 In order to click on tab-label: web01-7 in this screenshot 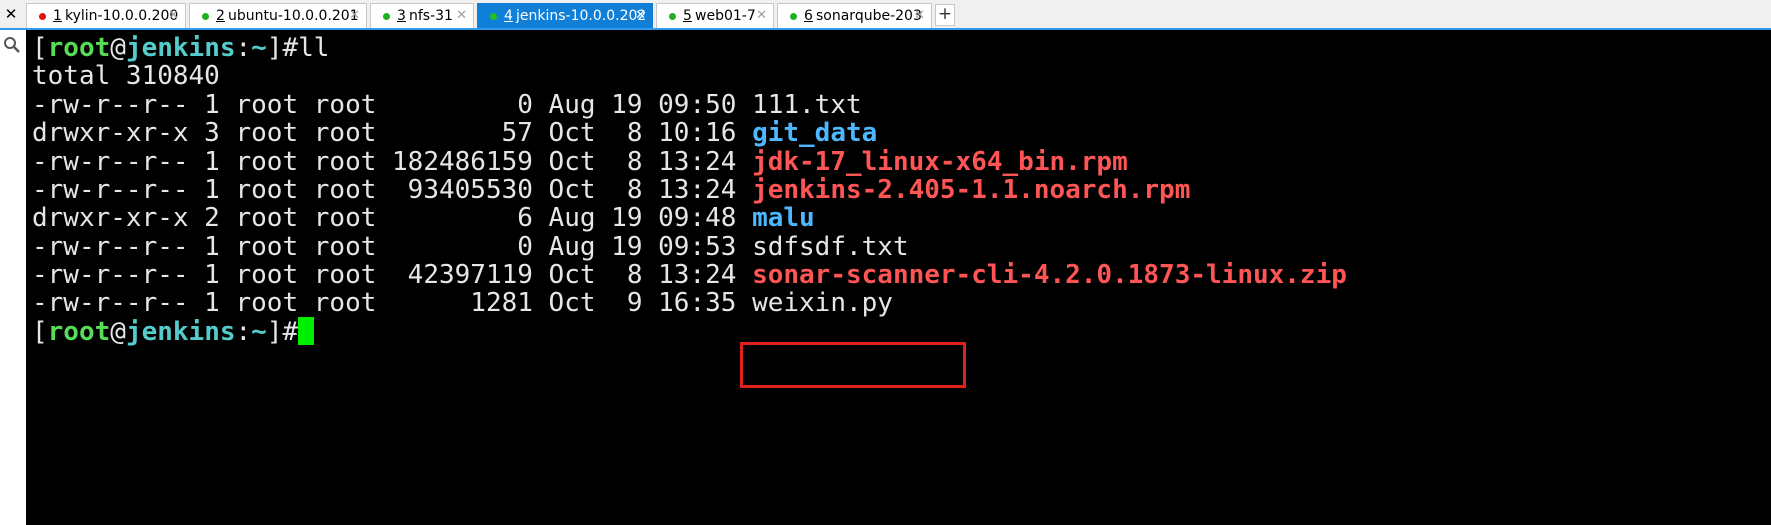, I will do `click(725, 16)`.